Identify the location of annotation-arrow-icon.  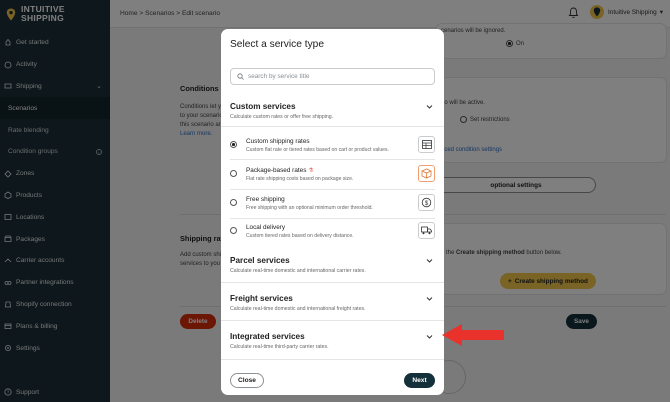
(473, 335).